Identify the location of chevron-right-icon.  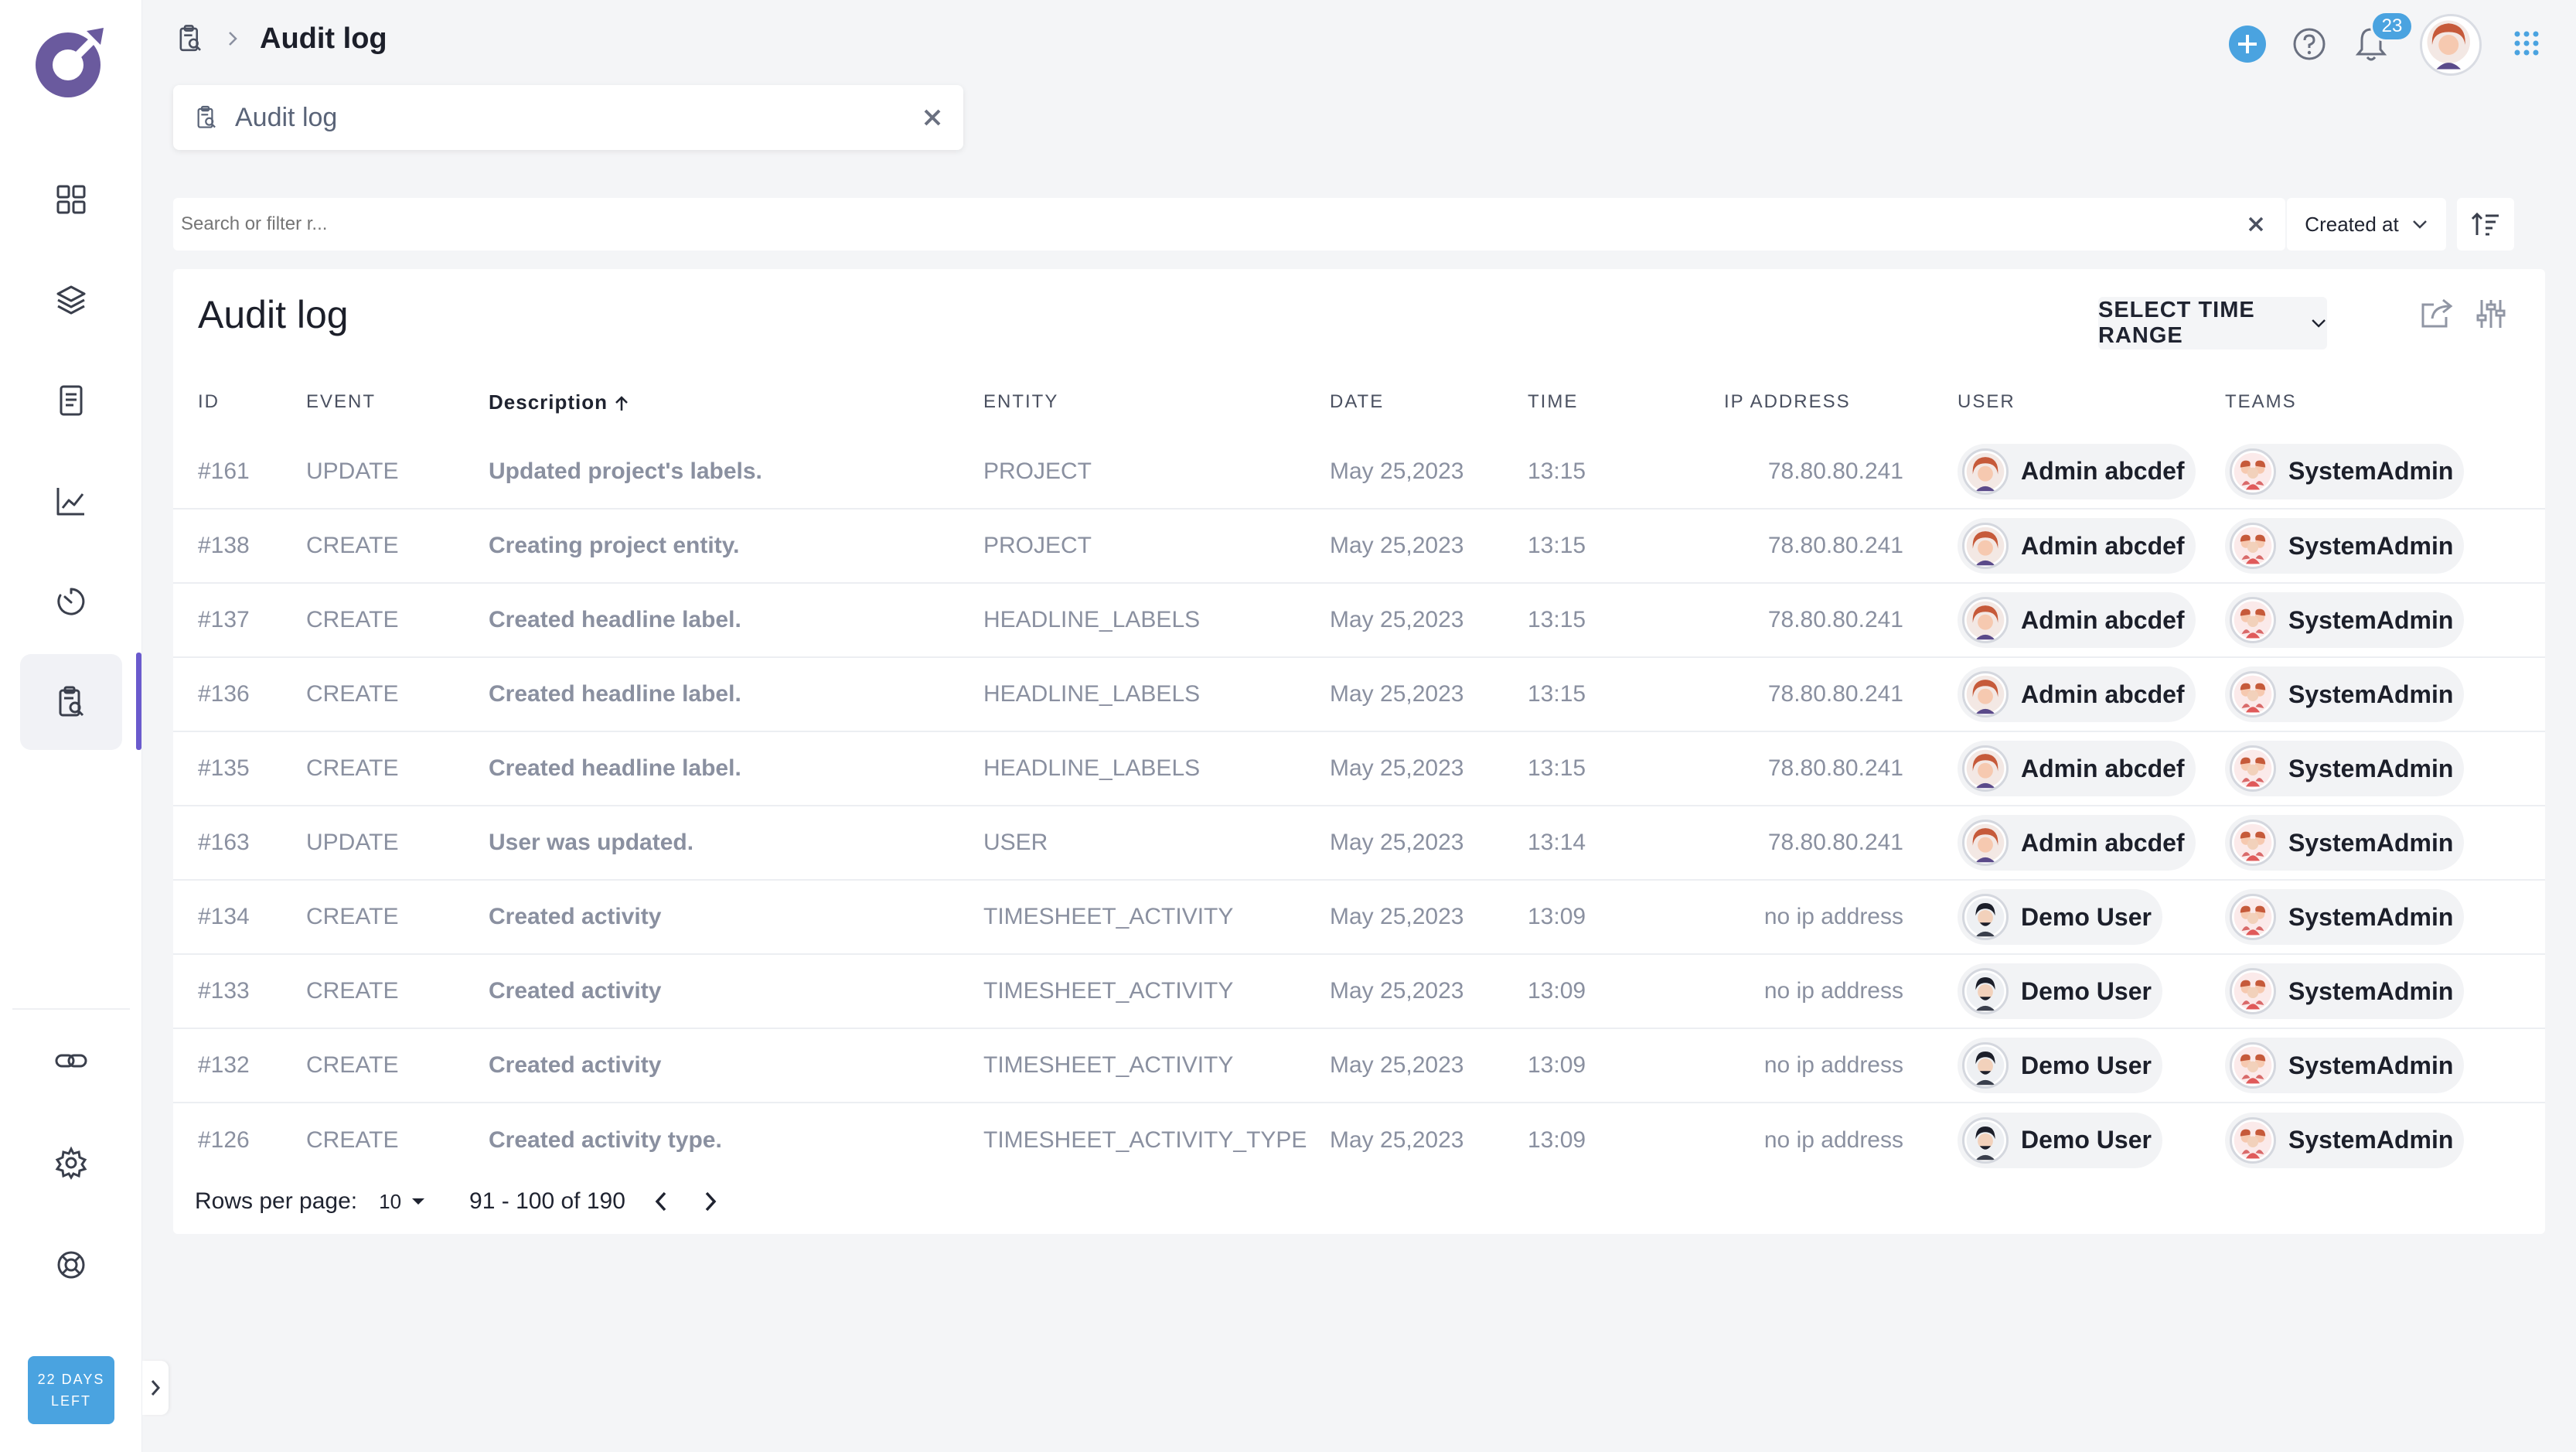
(711, 1202).